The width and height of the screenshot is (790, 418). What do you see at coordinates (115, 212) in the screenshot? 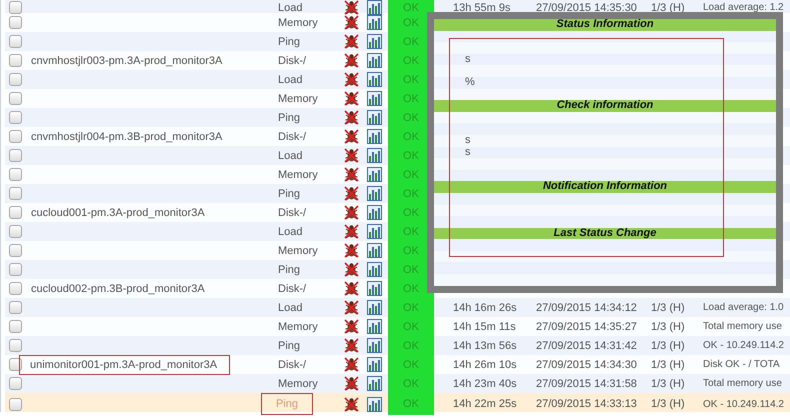
I see `host-name: cucloud001-pm.3A-prod_monitor3A` at bounding box center [115, 212].